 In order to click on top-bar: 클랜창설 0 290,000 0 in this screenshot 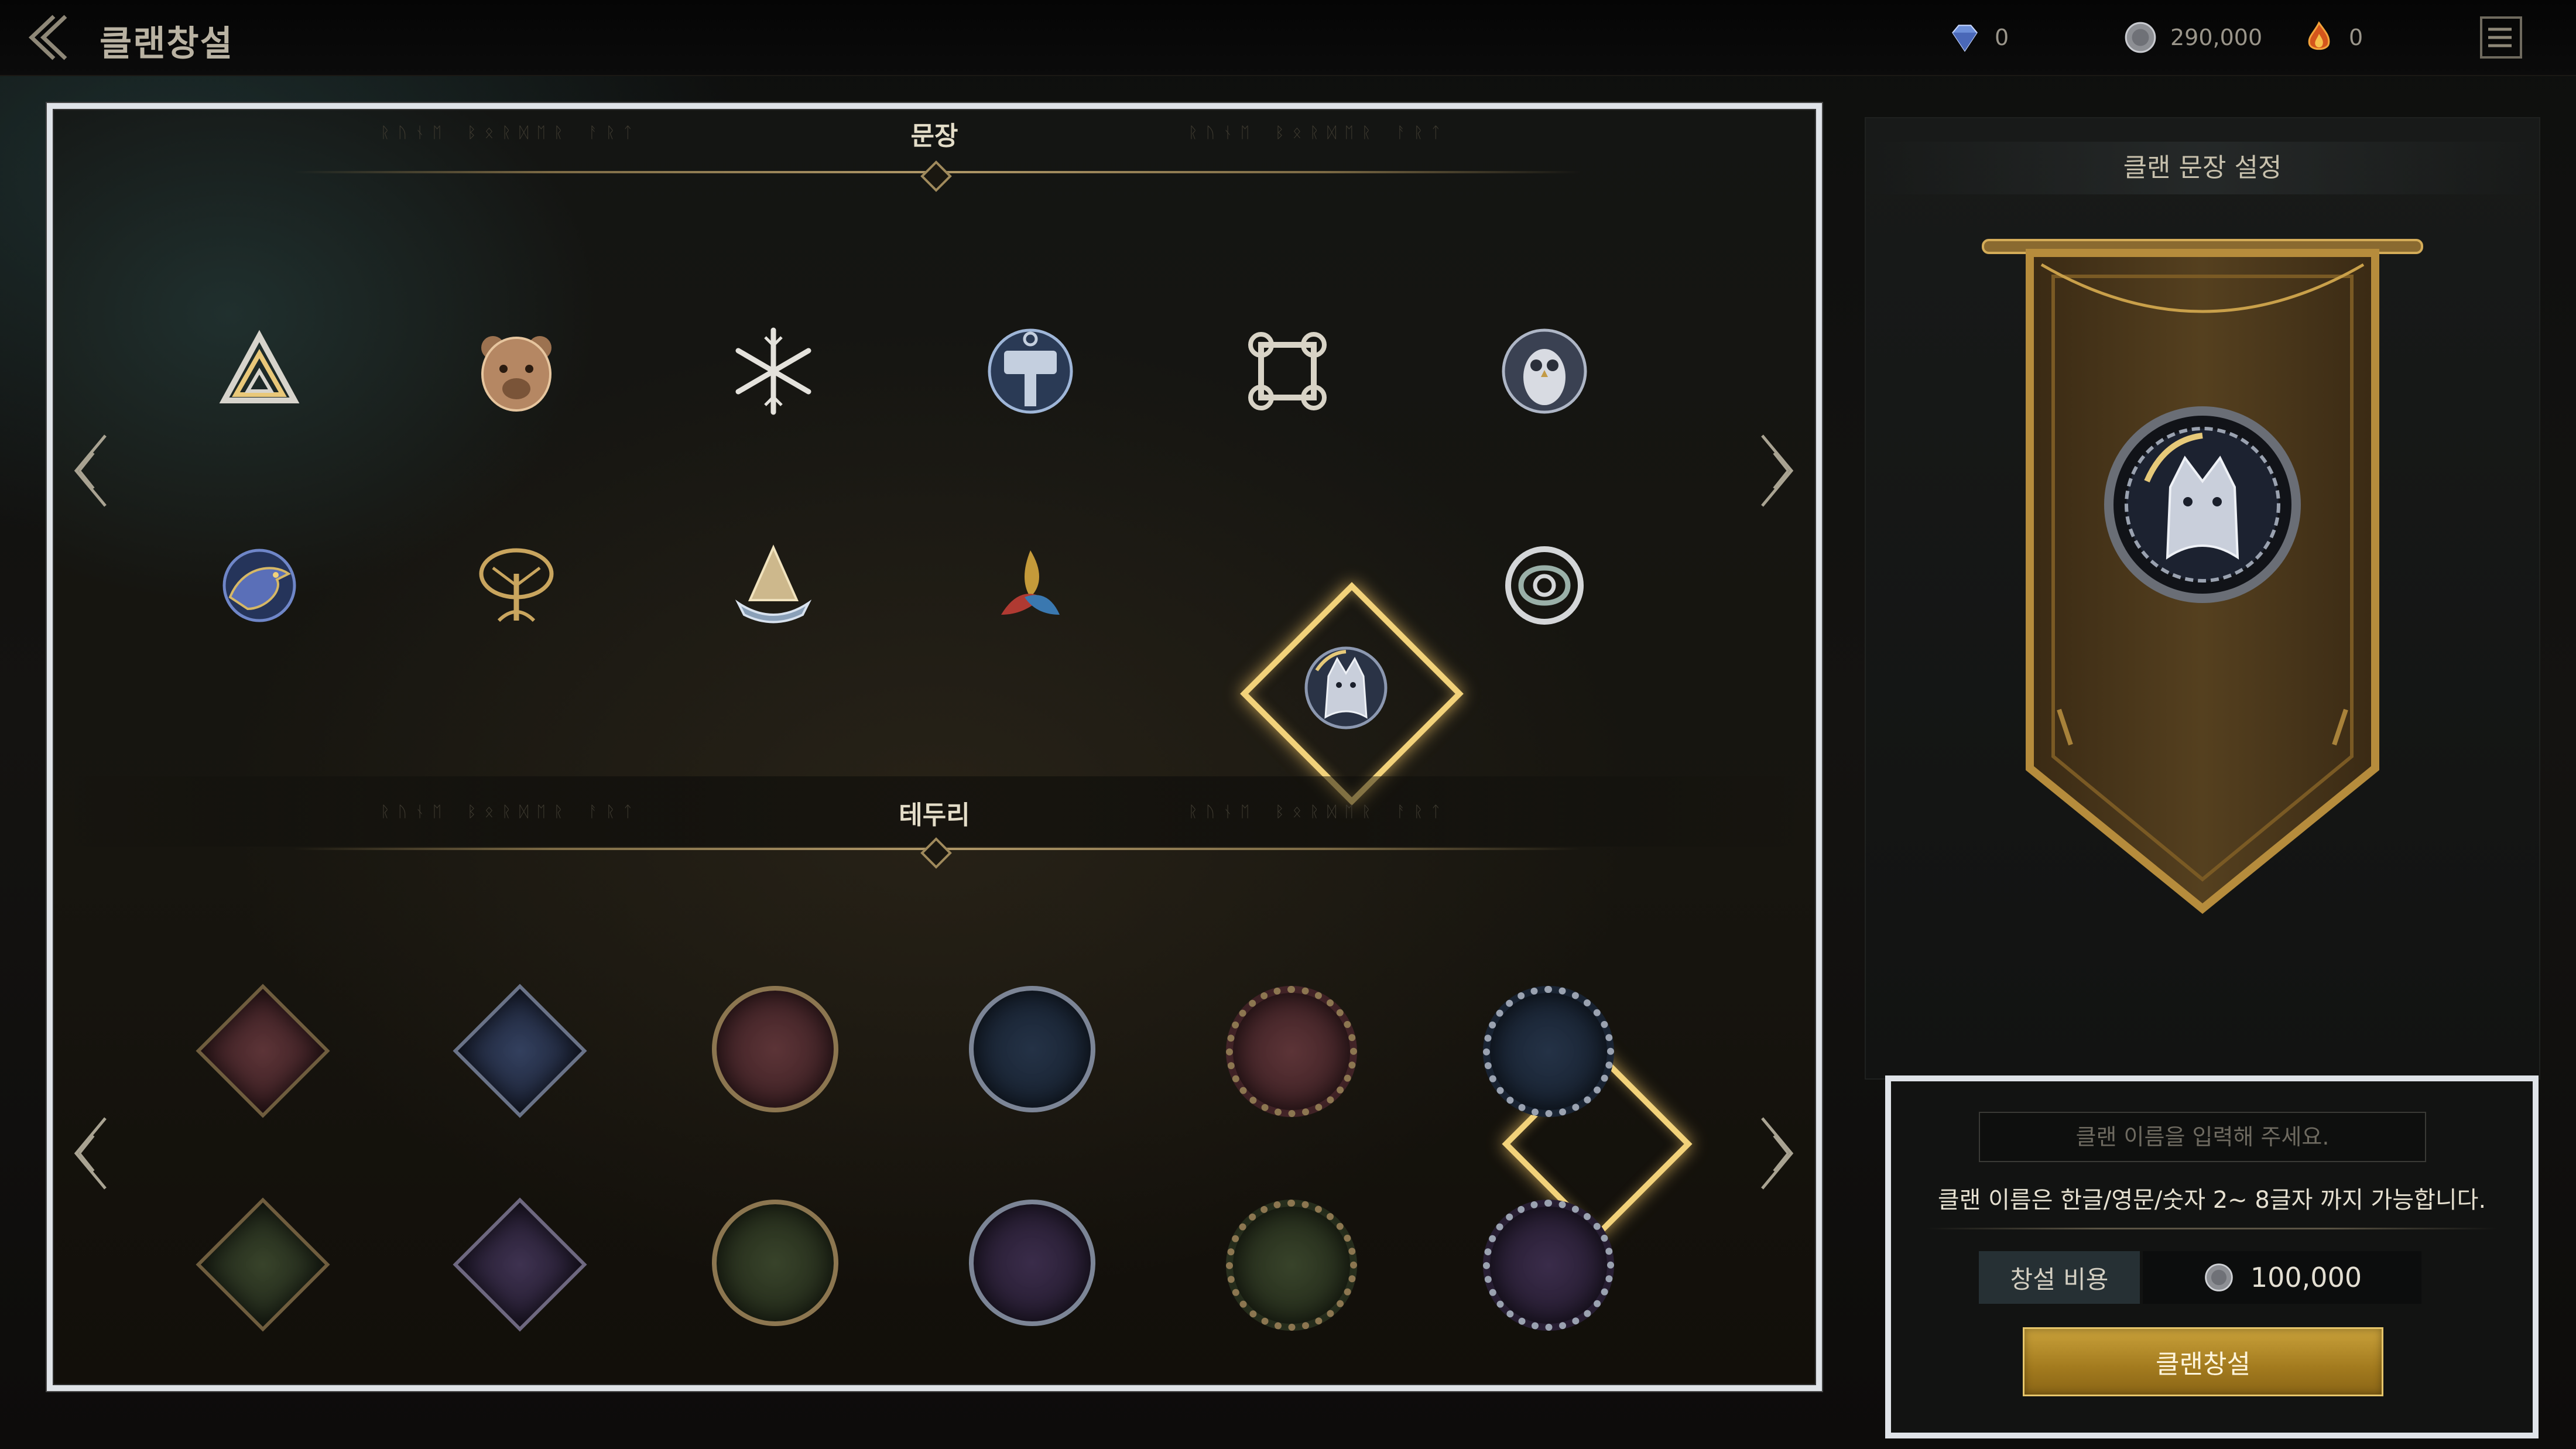, I will do `click(1288, 38)`.